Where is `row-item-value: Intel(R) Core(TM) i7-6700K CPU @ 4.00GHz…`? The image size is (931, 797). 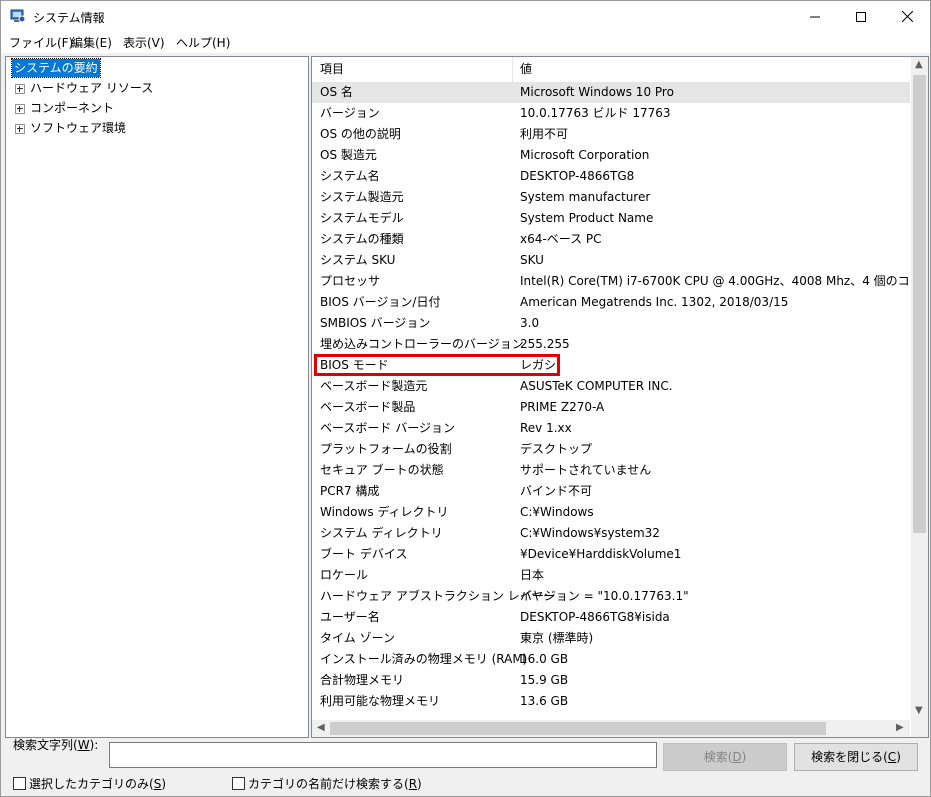
row-item-value: Intel(R) Core(TM) i7-6700K CPU @ 4.00GHz… is located at coordinates (724, 281).